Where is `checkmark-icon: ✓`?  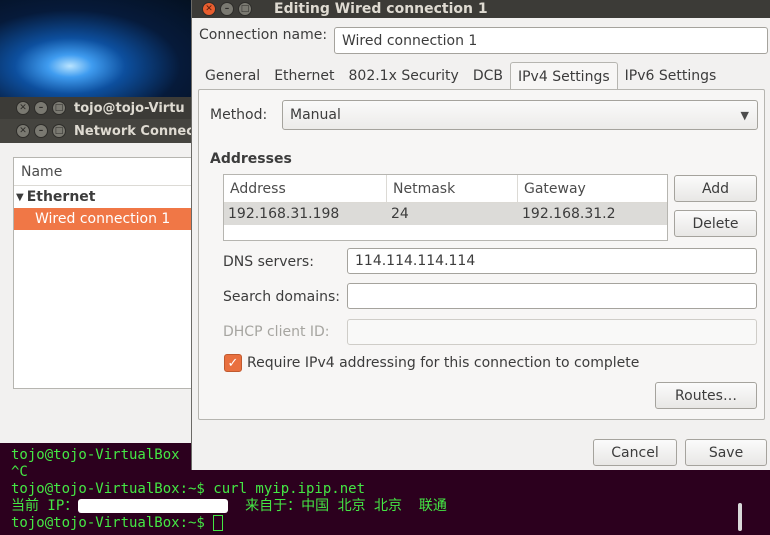
checkmark-icon: ✓ is located at coordinates (233, 363).